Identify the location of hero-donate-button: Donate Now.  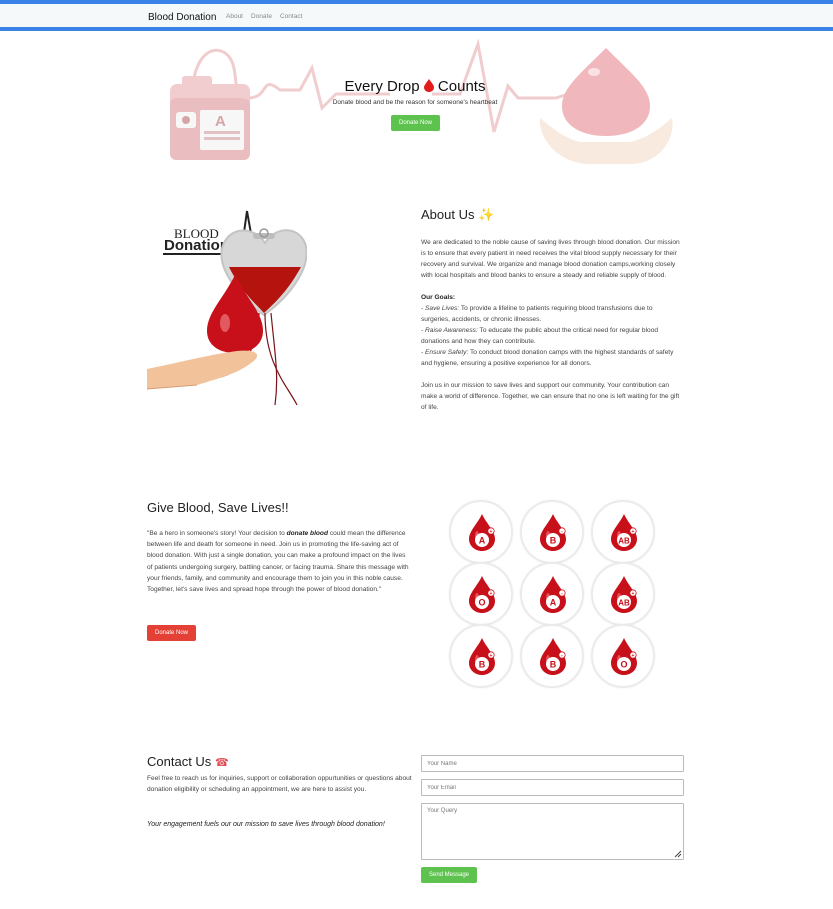
(415, 123).